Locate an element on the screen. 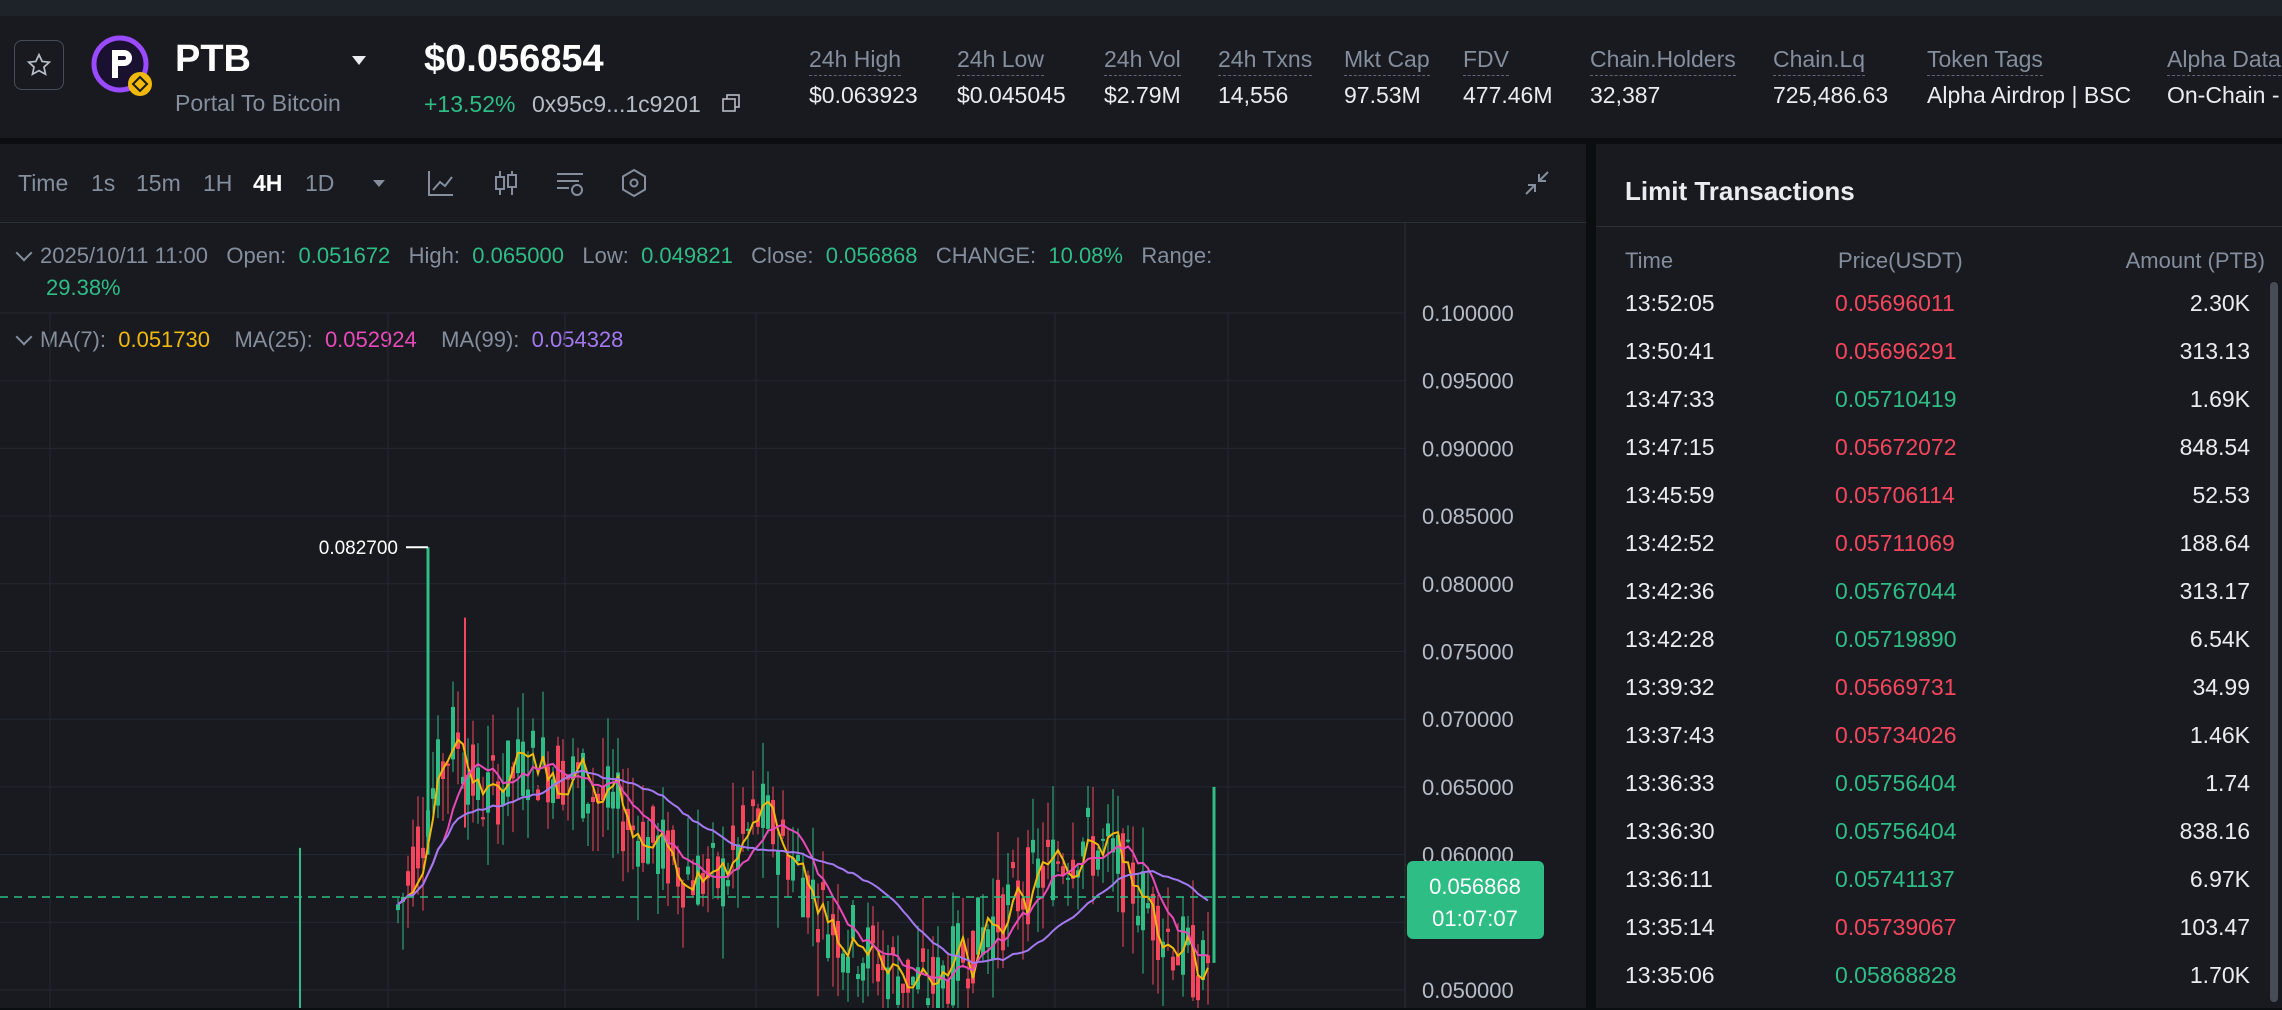  tx-amount: 838.16 is located at coordinates (2214, 831).